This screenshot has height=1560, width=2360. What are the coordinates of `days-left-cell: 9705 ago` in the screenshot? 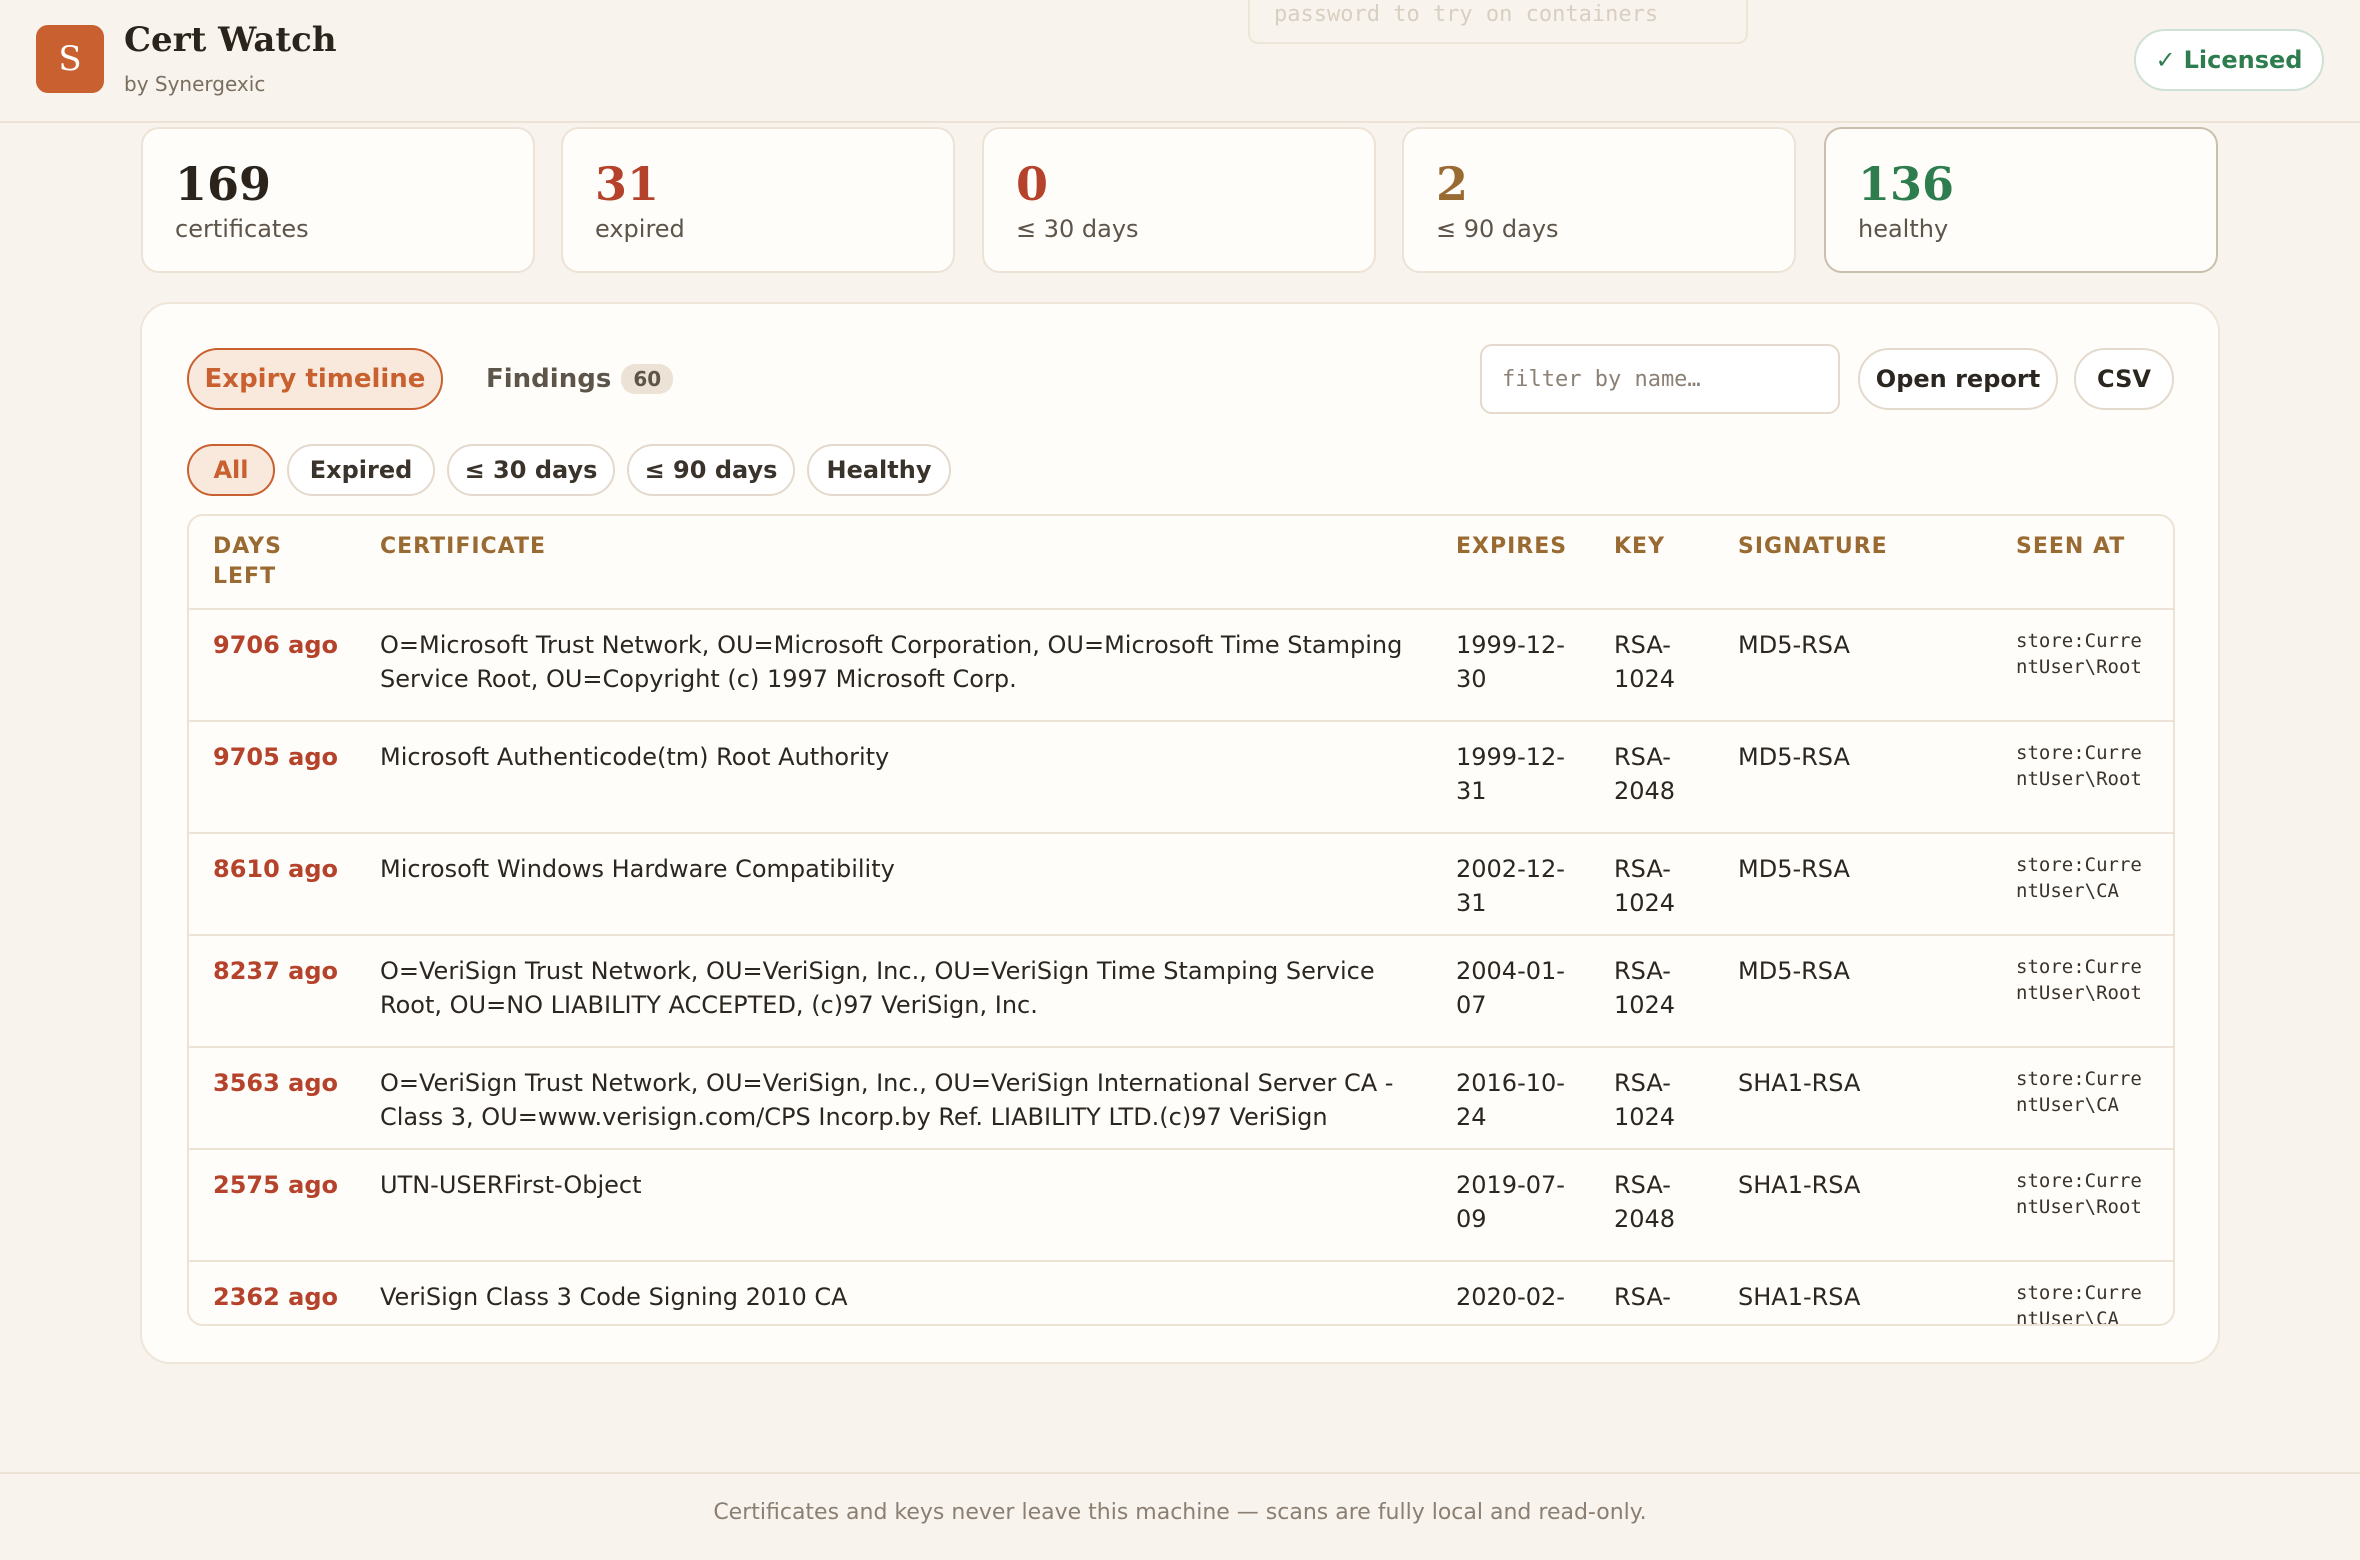 It's located at (276, 757).